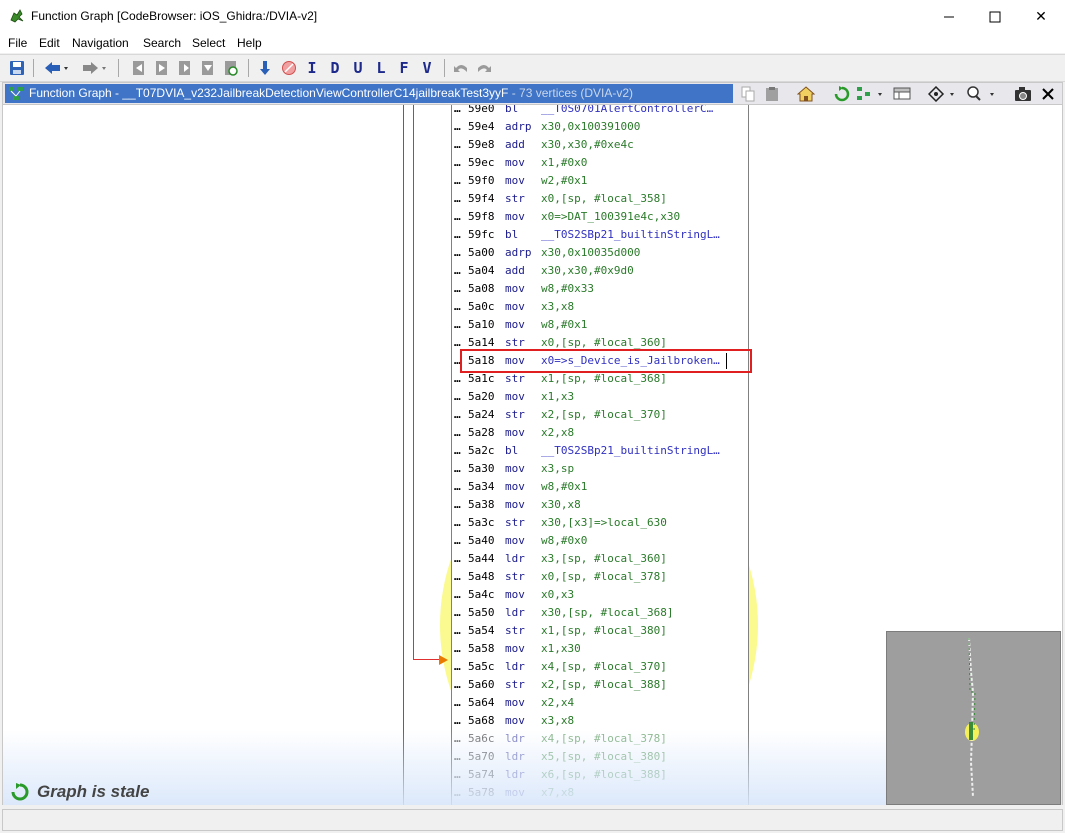 The width and height of the screenshot is (1065, 833). I want to click on maximize-icon, so click(995, 16).